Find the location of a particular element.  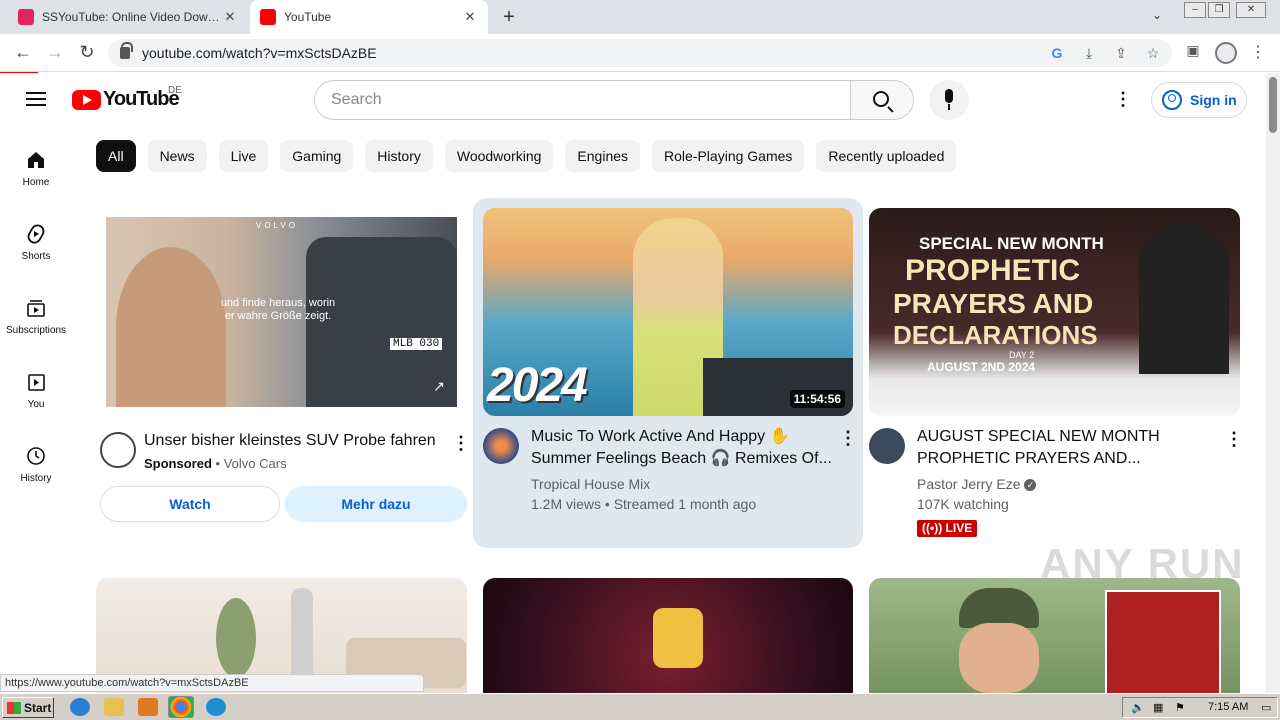

network-icon: ▦ is located at coordinates (1158, 707).